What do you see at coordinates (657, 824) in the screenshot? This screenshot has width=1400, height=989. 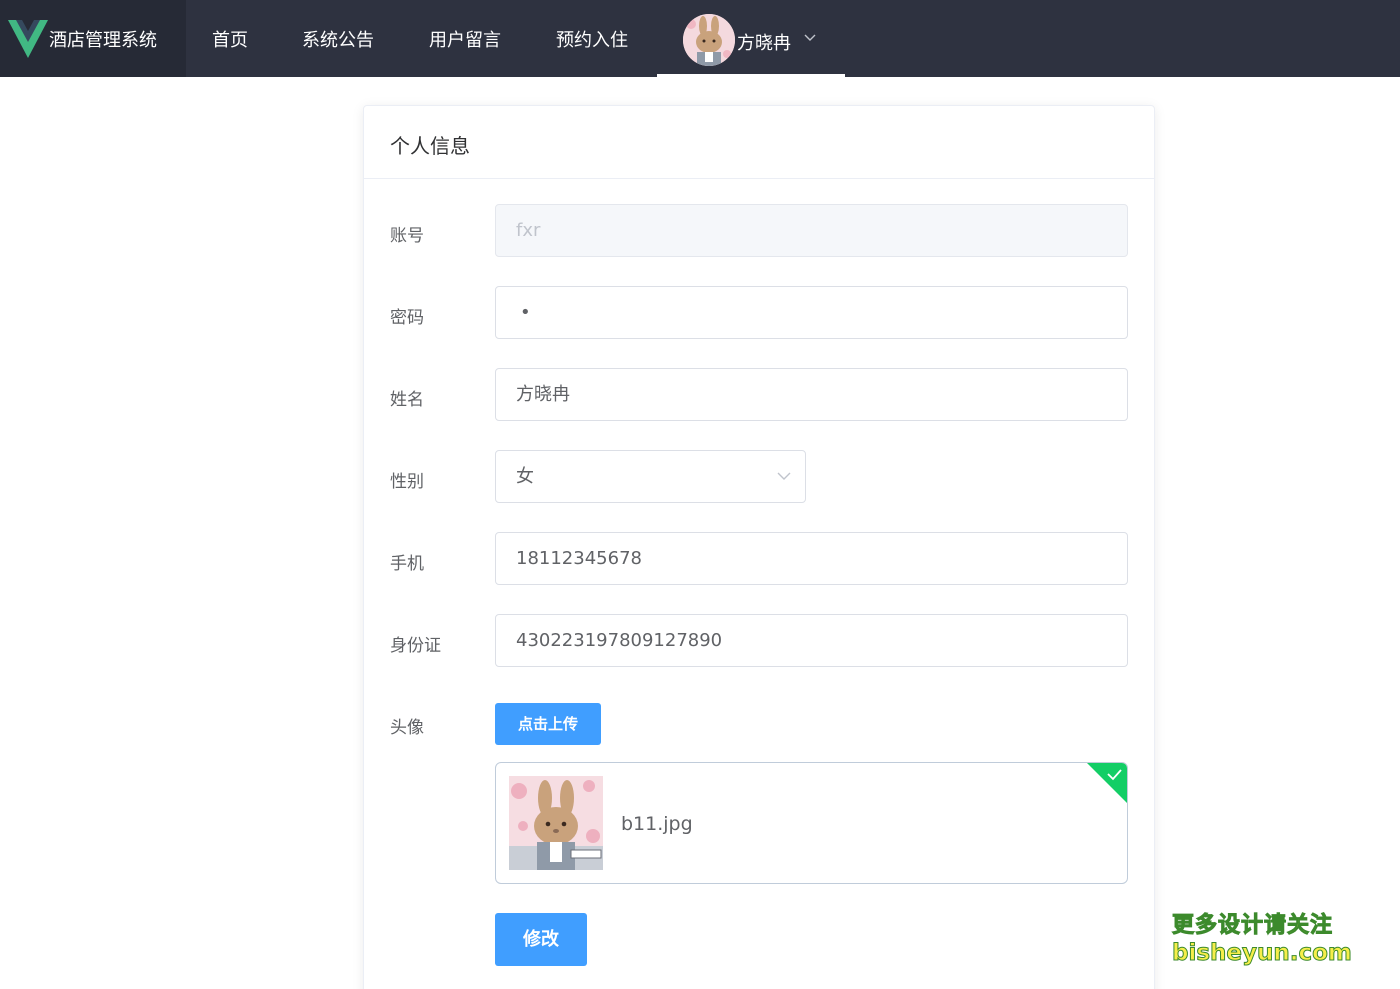 I see `uploaded-file-name: b11.jpg` at bounding box center [657, 824].